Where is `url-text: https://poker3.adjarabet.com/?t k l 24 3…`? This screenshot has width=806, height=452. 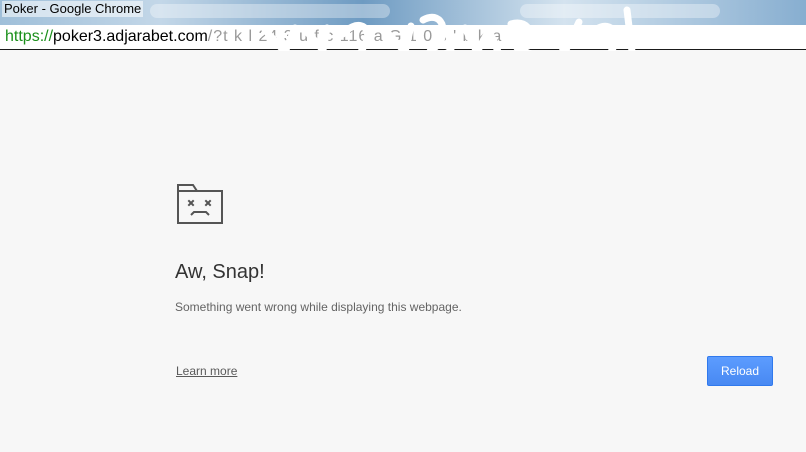 url-text: https://poker3.adjarabet.com/?t k l 24 3… is located at coordinates (253, 37).